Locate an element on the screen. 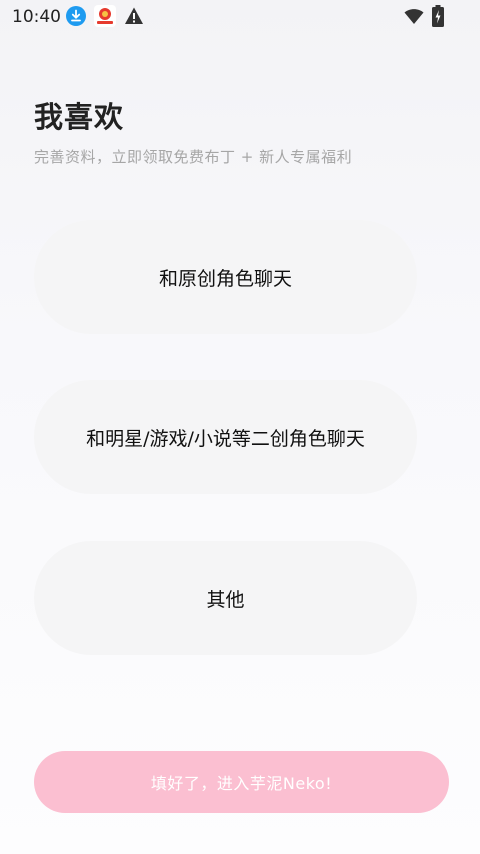 The width and height of the screenshot is (480, 854). option-original-character-chat: 和原创角色聊天 is located at coordinates (225, 277).